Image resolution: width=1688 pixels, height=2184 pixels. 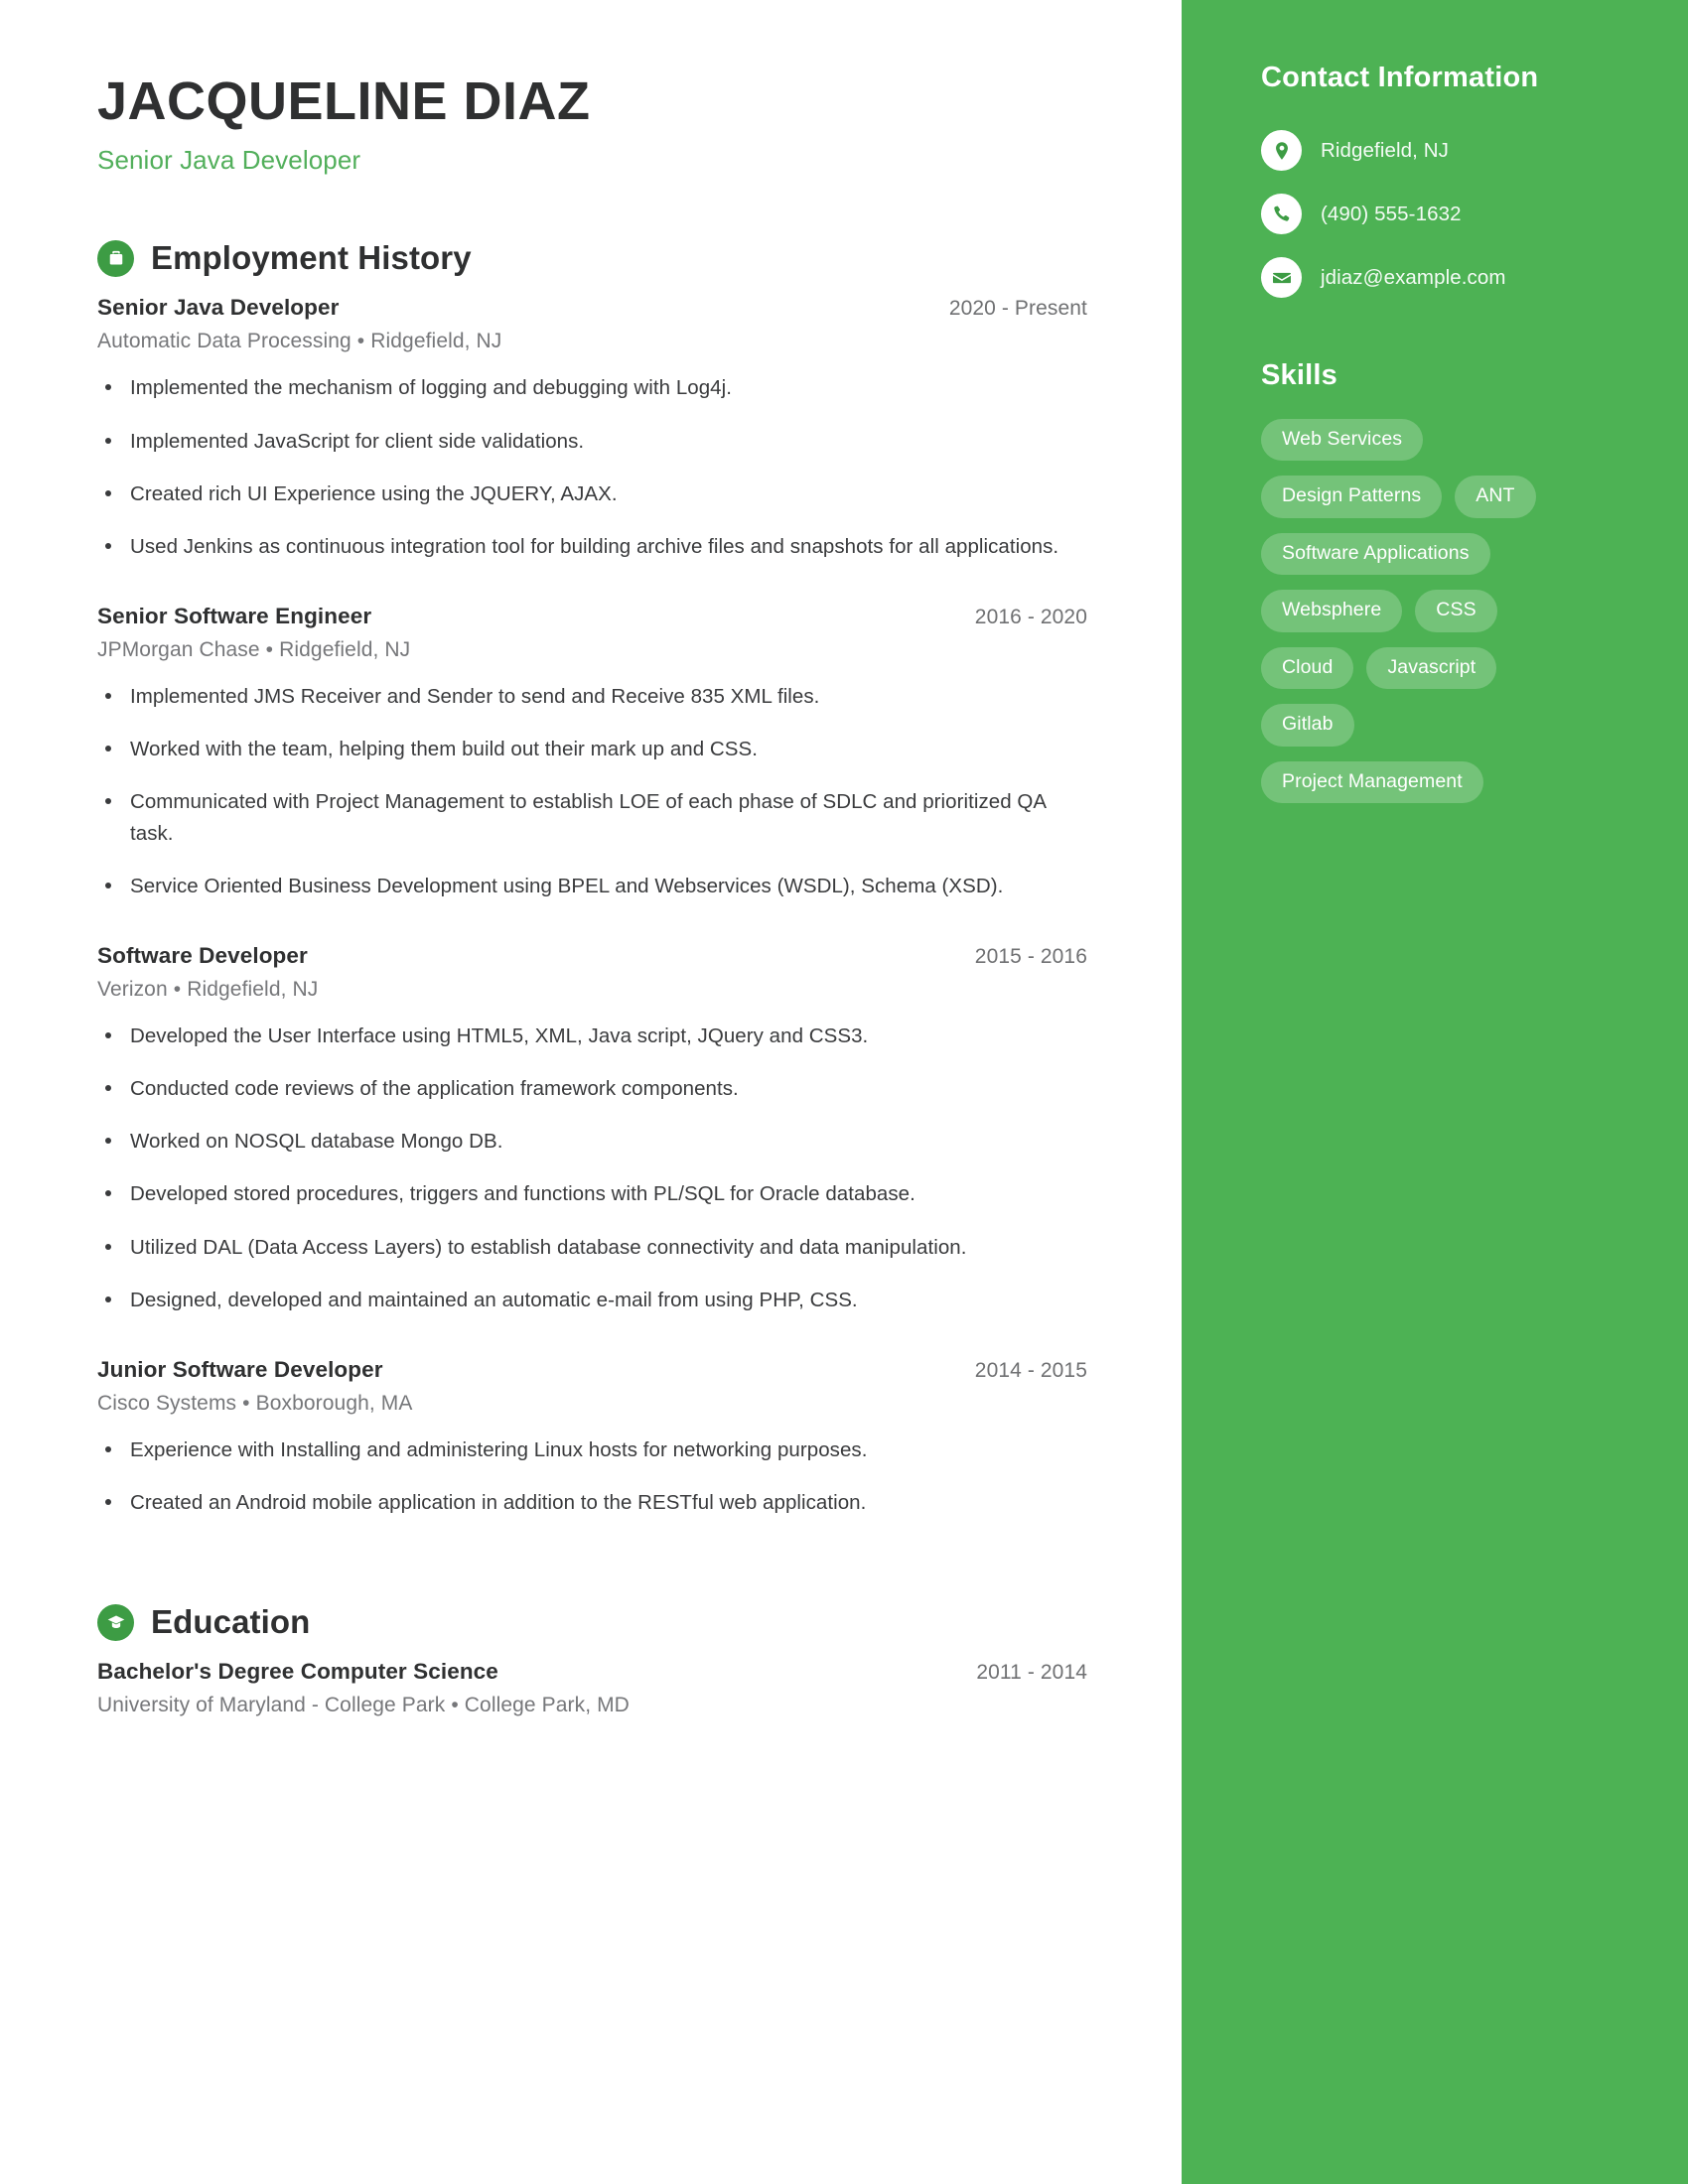 I want to click on contact-item-location: Ridgefield, NJ, so click(x=1474, y=150).